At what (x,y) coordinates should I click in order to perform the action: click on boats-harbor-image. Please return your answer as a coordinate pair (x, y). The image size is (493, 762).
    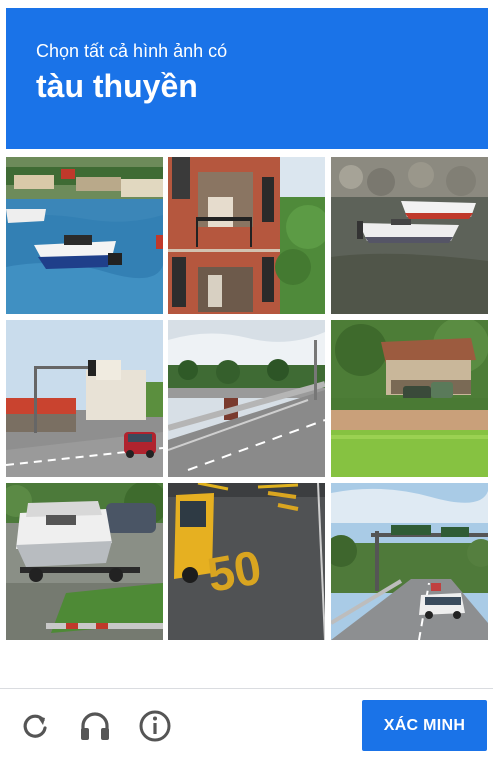
    Looking at the image, I should click on (84, 235).